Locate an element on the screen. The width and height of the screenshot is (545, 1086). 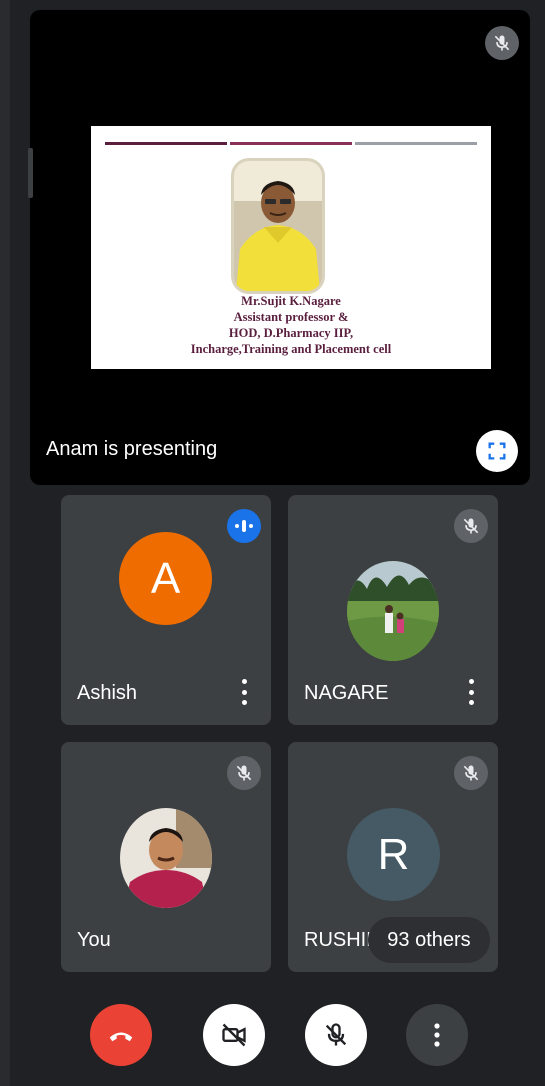
mic-toggle-button is located at coordinates (336, 1035).